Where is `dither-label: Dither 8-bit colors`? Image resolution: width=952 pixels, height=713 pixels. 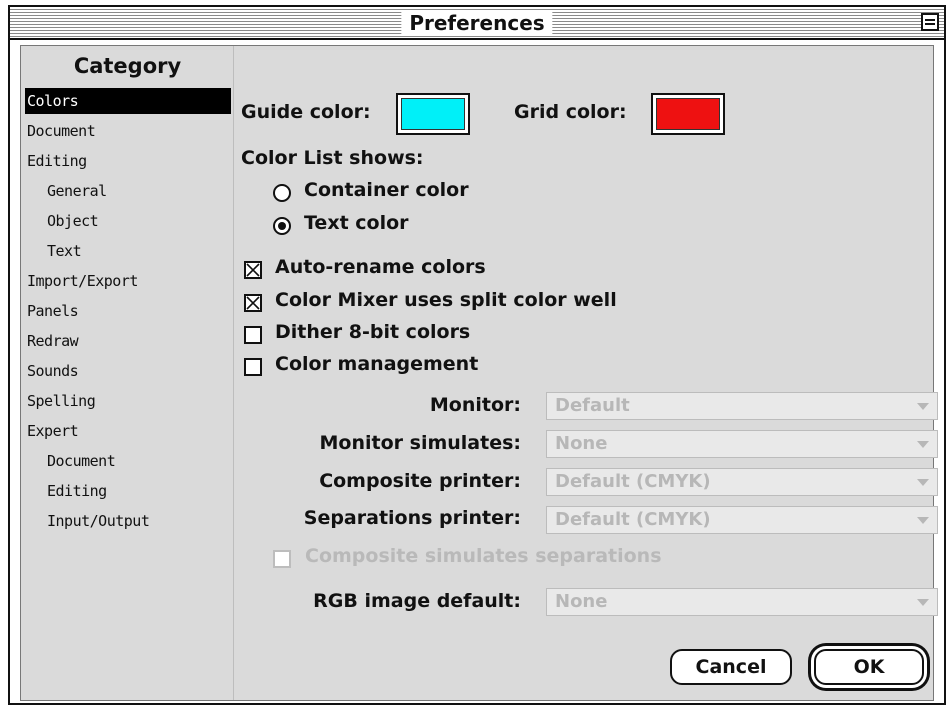
dither-label: Dither 8-bit colors is located at coordinates (372, 332).